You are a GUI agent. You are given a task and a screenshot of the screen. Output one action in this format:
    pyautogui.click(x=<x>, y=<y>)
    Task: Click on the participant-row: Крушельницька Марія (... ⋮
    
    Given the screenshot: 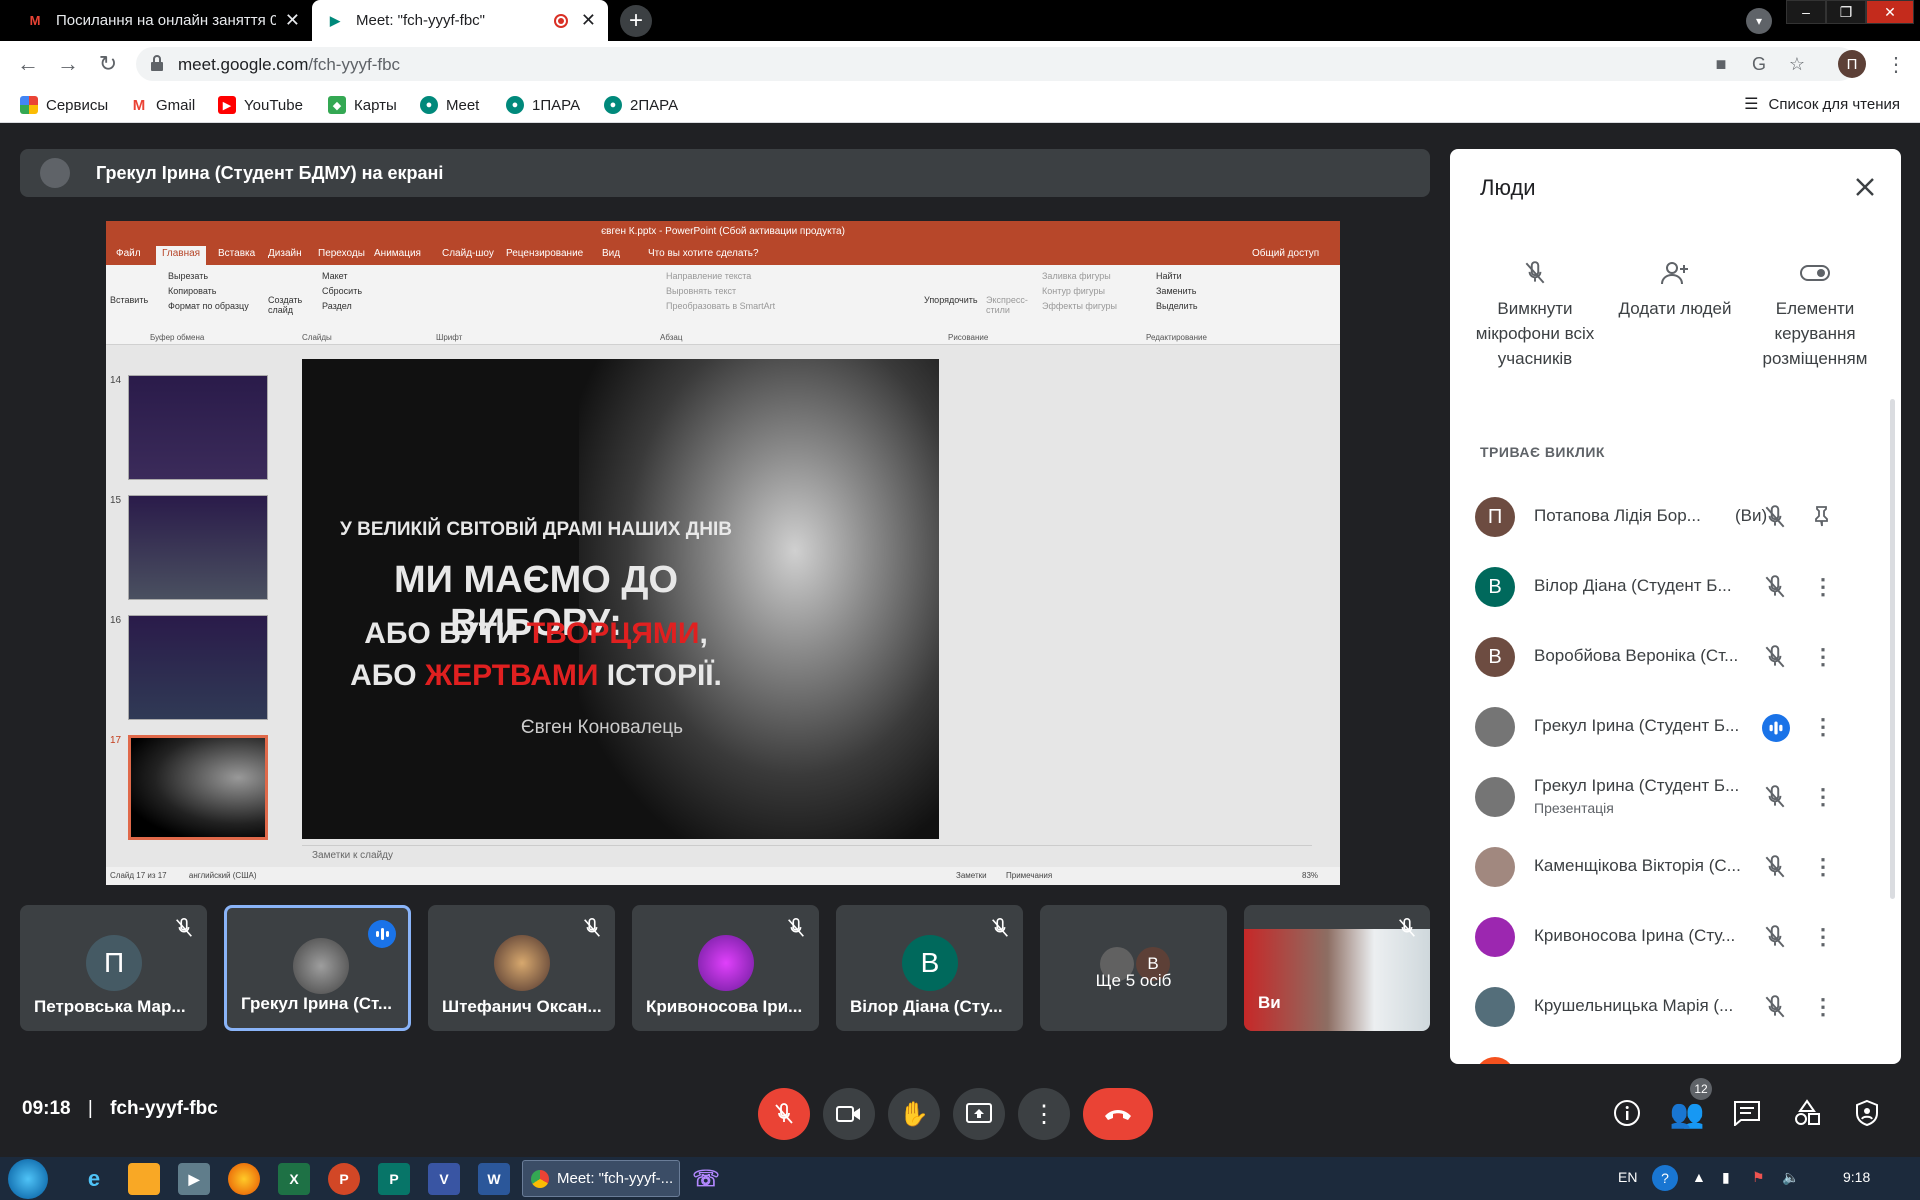 What is the action you would take?
    pyautogui.click(x=1675, y=1007)
    